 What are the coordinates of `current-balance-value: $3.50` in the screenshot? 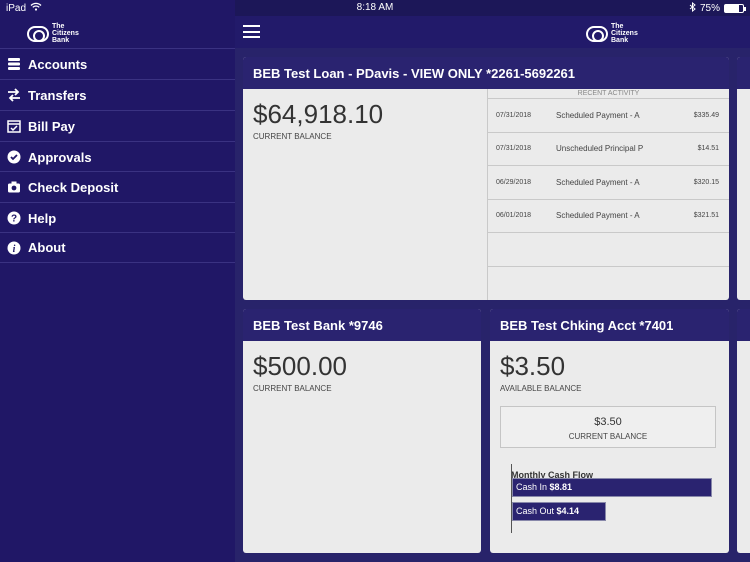 It's located at (608, 422).